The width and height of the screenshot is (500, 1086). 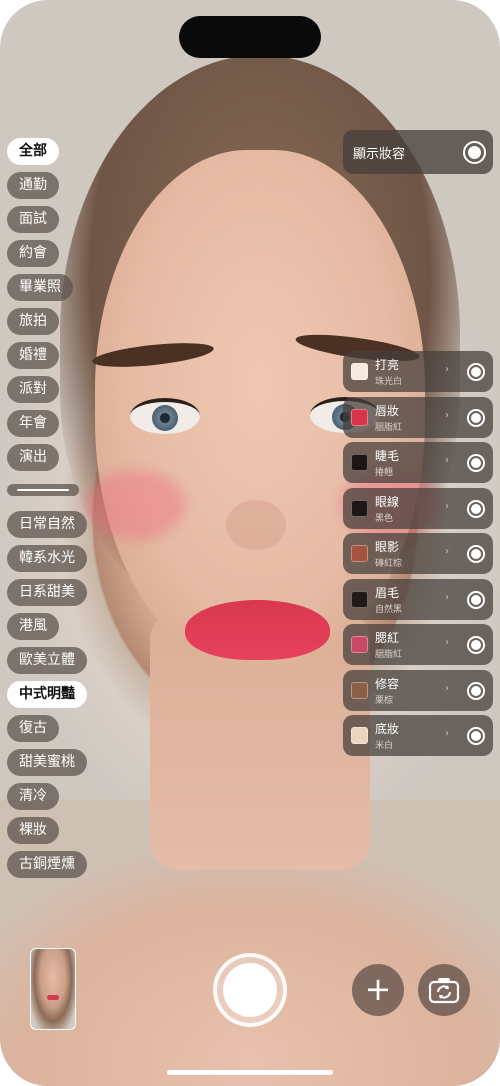 What do you see at coordinates (418, 690) in the screenshot?
I see `makeup-item-row: 修容栗棕 ›` at bounding box center [418, 690].